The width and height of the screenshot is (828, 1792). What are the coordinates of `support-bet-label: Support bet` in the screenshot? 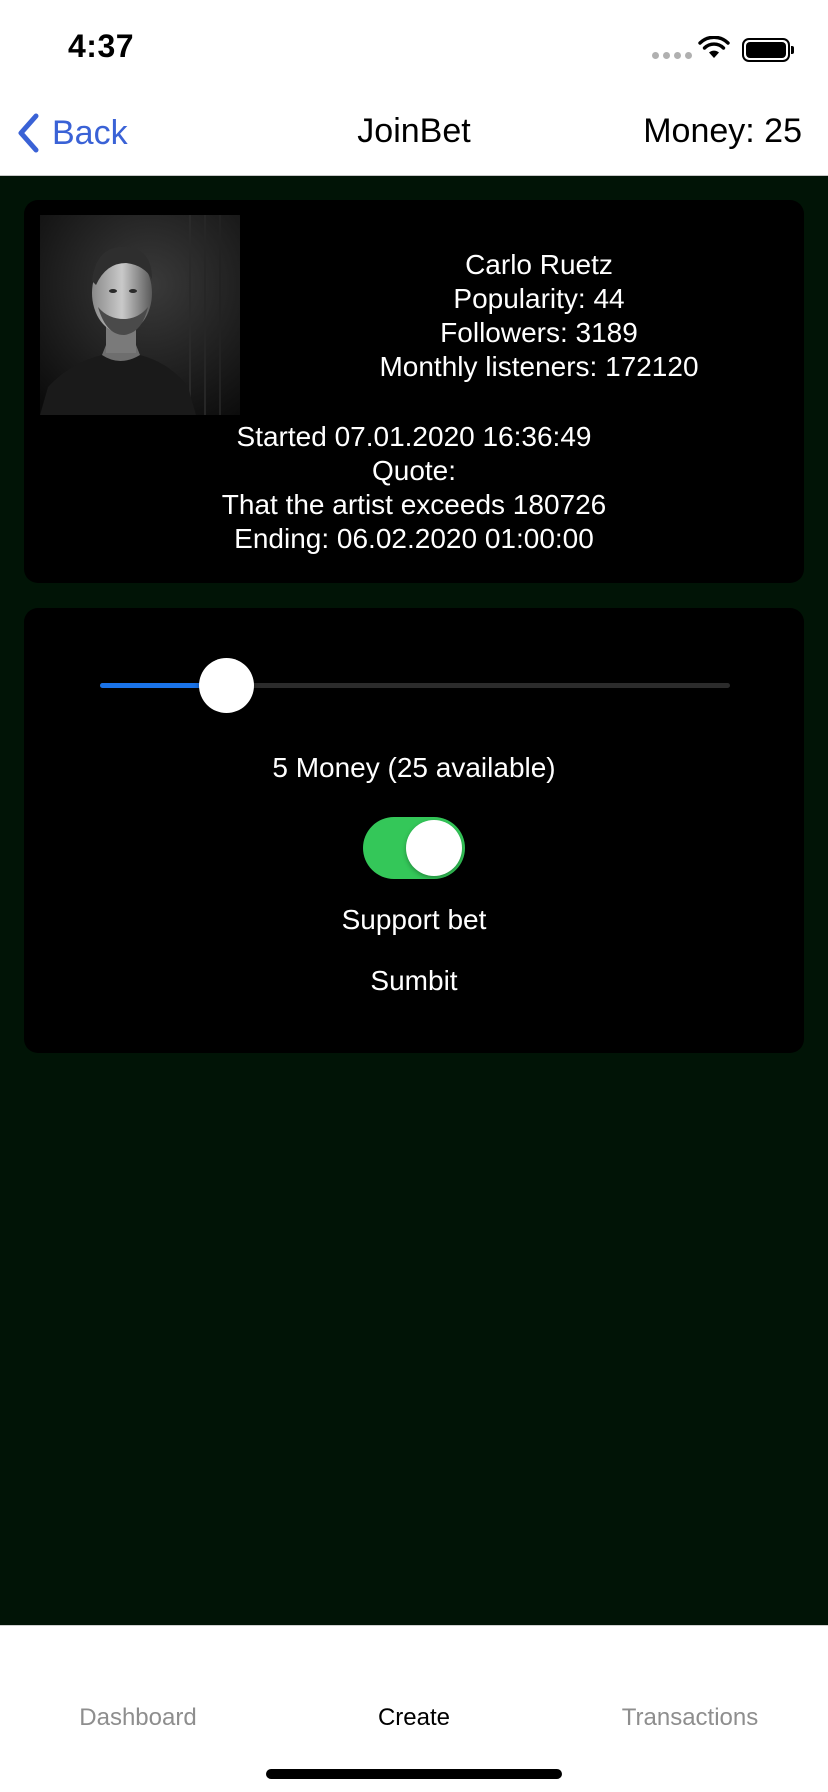 It's located at (414, 919).